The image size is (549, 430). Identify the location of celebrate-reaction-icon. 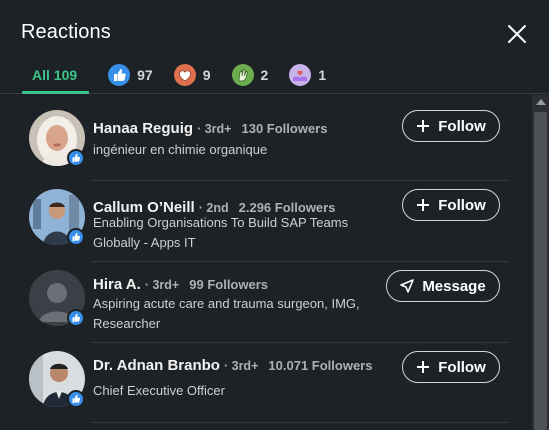
(243, 75).